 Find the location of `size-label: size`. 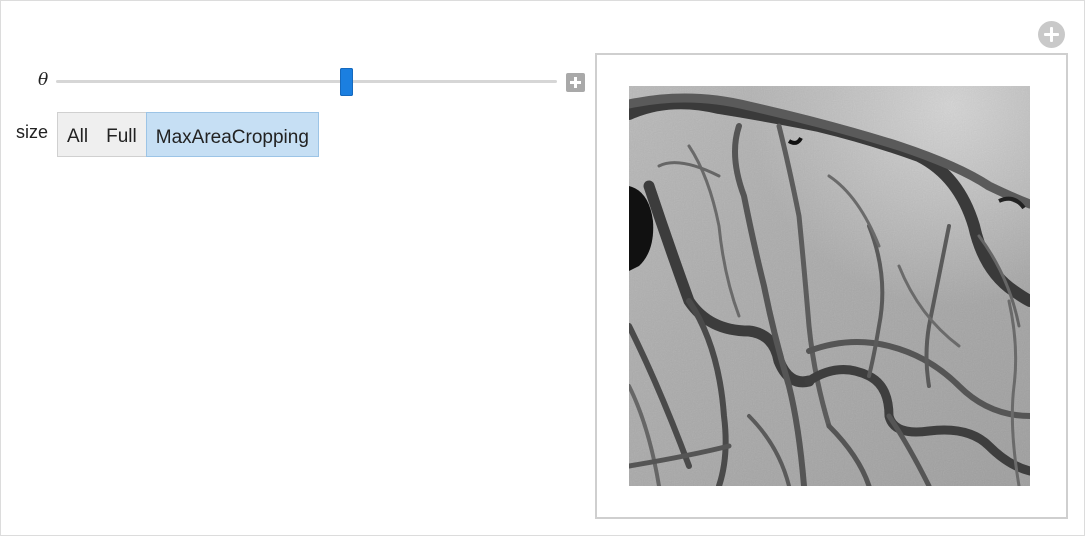

size-label: size is located at coordinates (32, 132).